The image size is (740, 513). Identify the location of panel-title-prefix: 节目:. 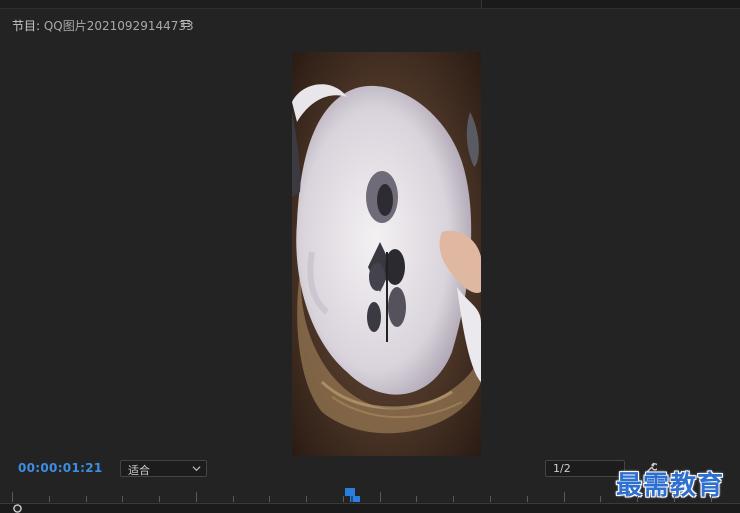
(28, 26).